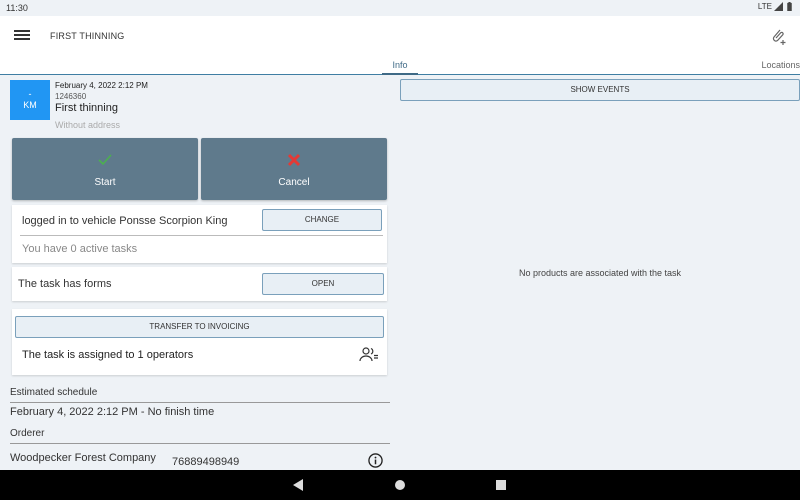 This screenshot has height=500, width=800. What do you see at coordinates (83, 458) in the screenshot?
I see `orderer-name: Woodpecker Forest Company` at bounding box center [83, 458].